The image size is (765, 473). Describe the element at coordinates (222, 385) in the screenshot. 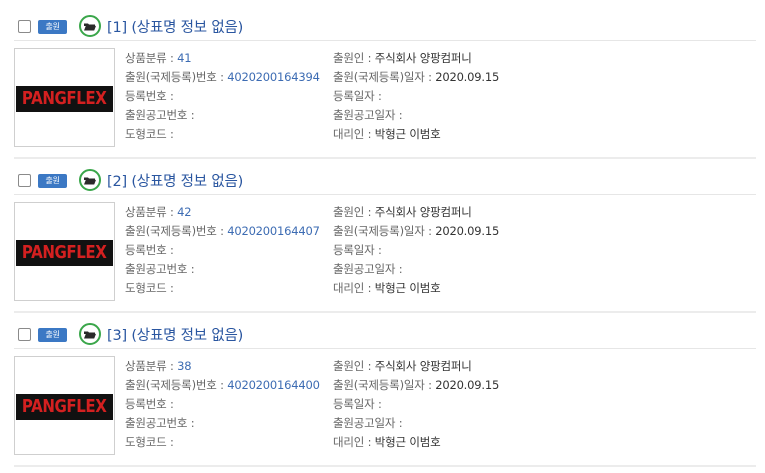

I see `application-number-field: 출원(국제등록)번호 : 4020200164400` at that location.